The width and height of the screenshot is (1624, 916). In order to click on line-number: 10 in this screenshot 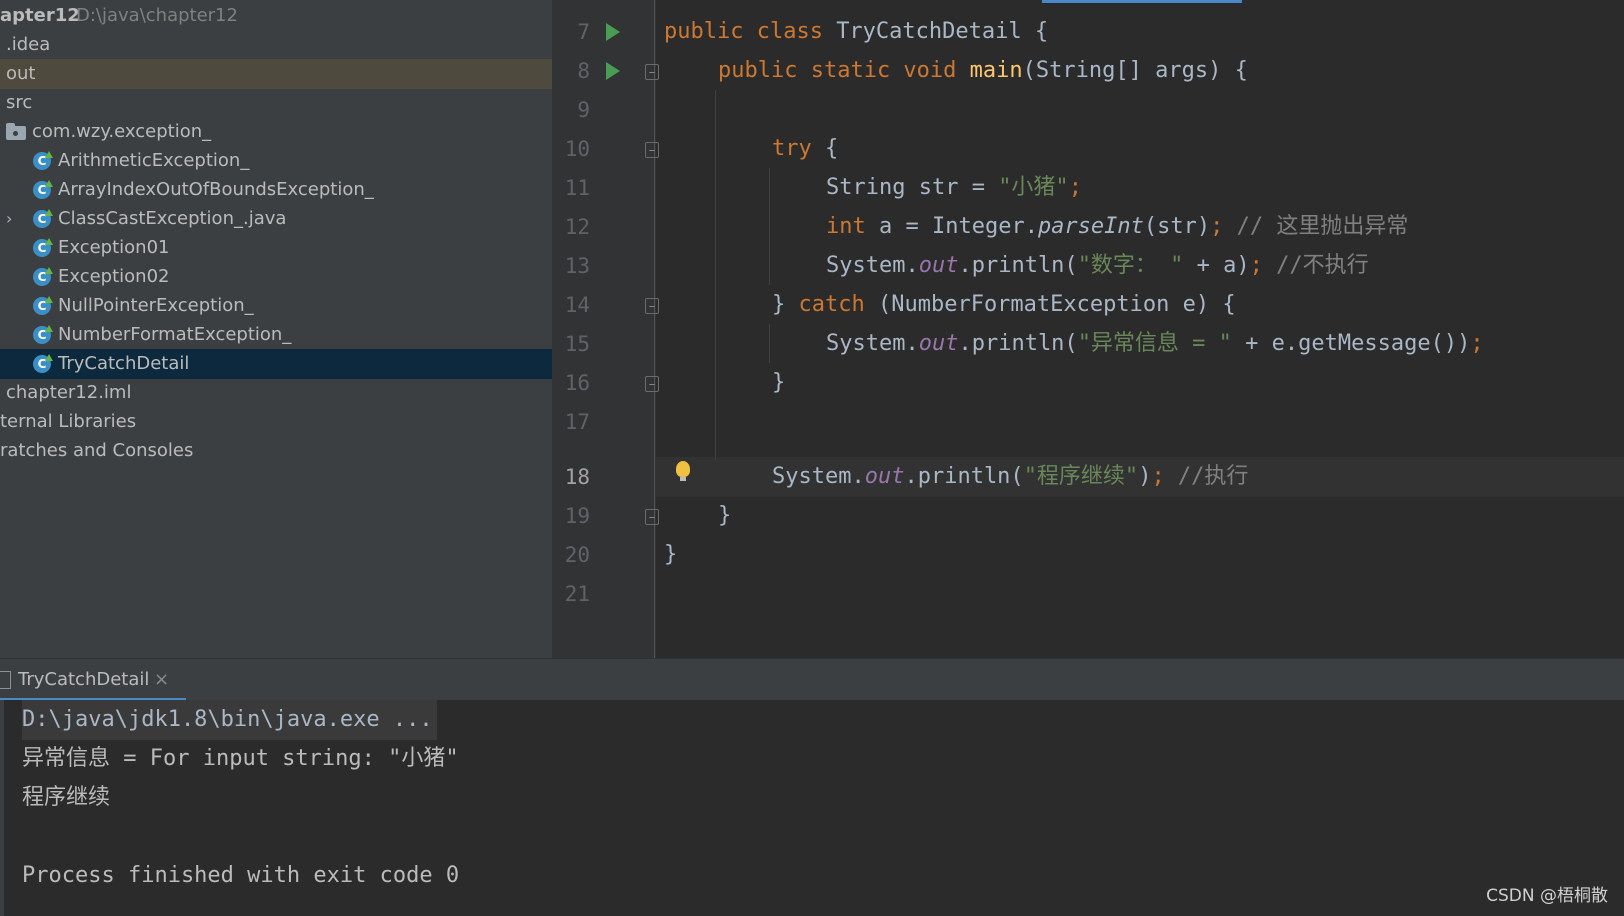, I will do `click(577, 149)`.